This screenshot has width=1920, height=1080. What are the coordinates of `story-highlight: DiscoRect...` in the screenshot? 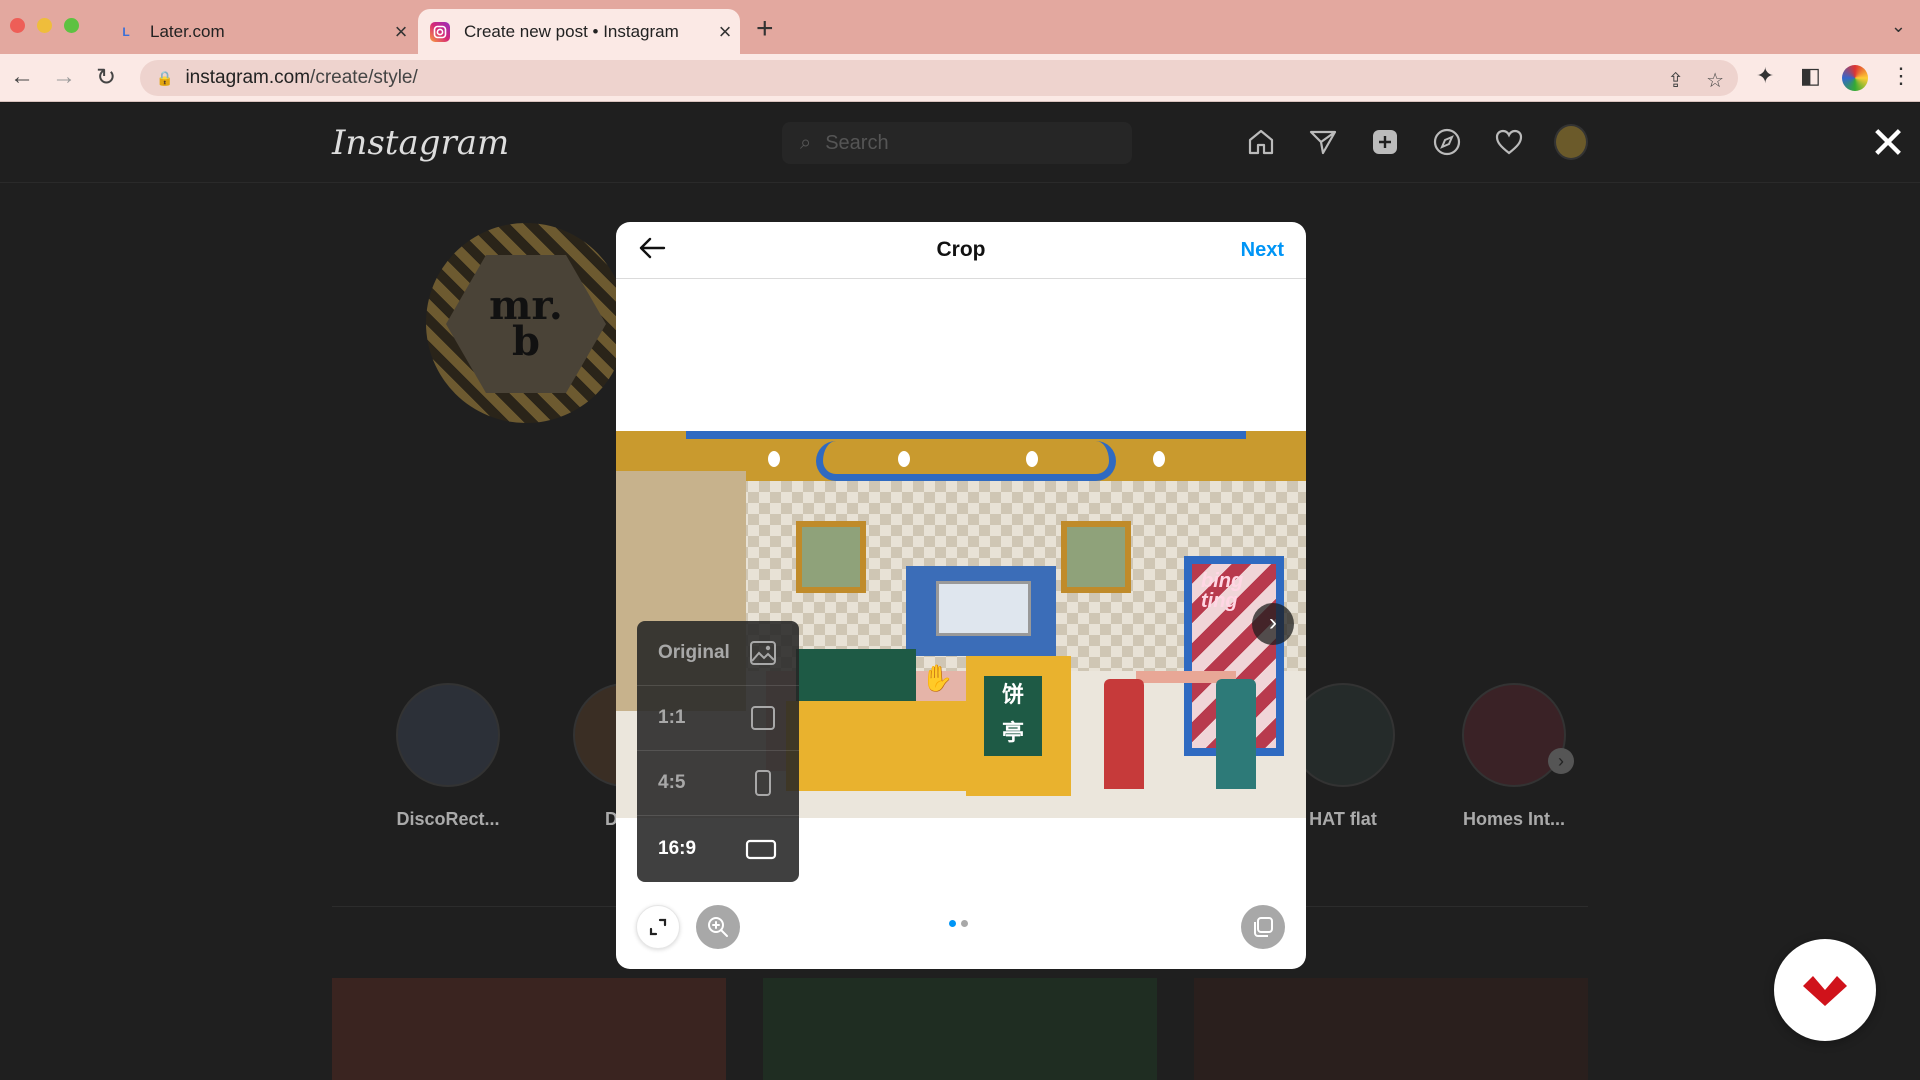 It's located at (448, 756).